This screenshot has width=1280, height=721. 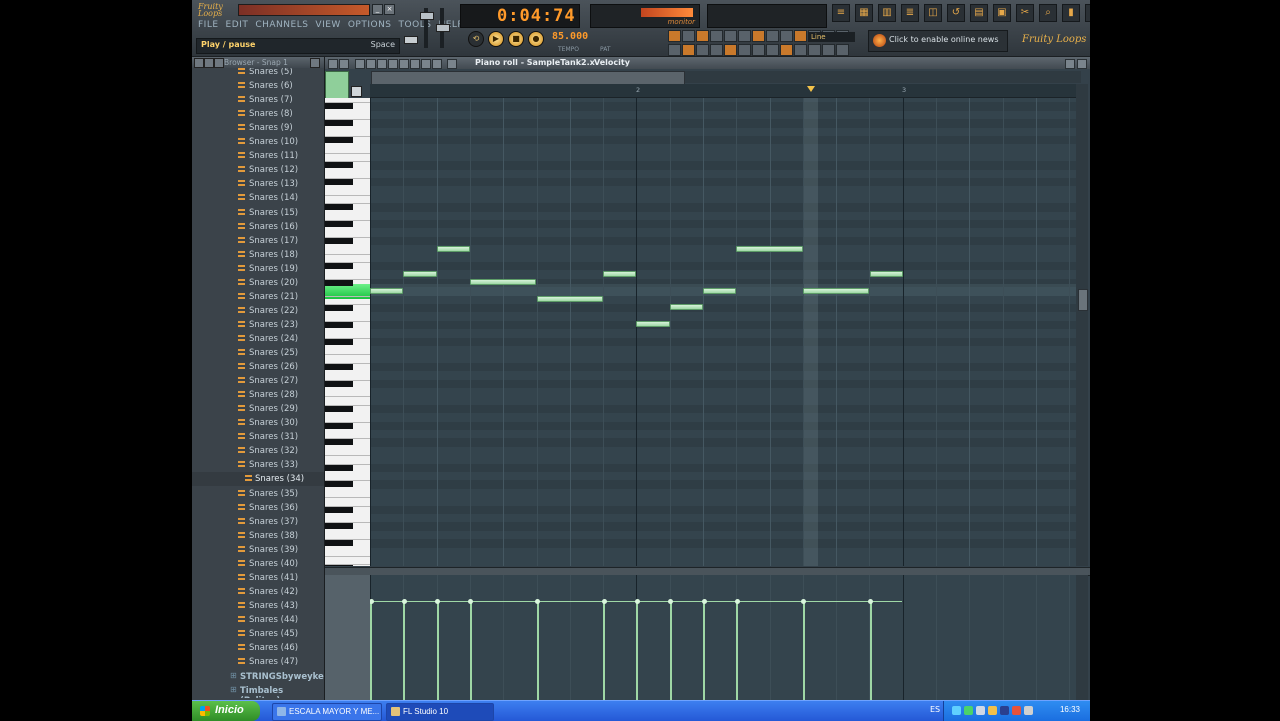 I want to click on browser-item: Snares (34), so click(x=258, y=479).